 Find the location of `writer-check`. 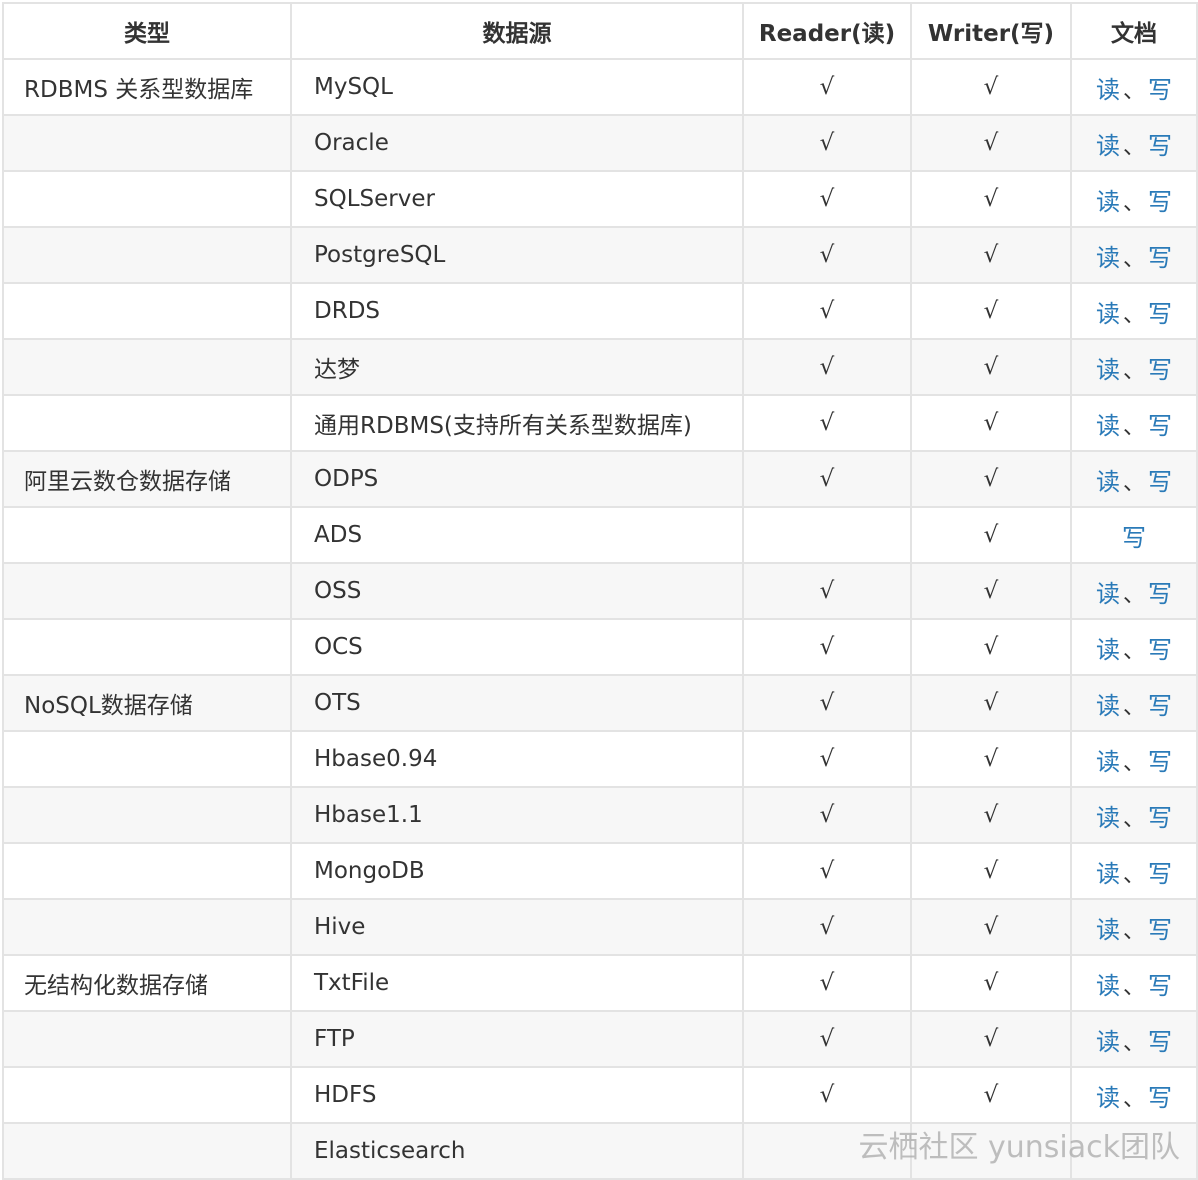

writer-check is located at coordinates (991, 1151).